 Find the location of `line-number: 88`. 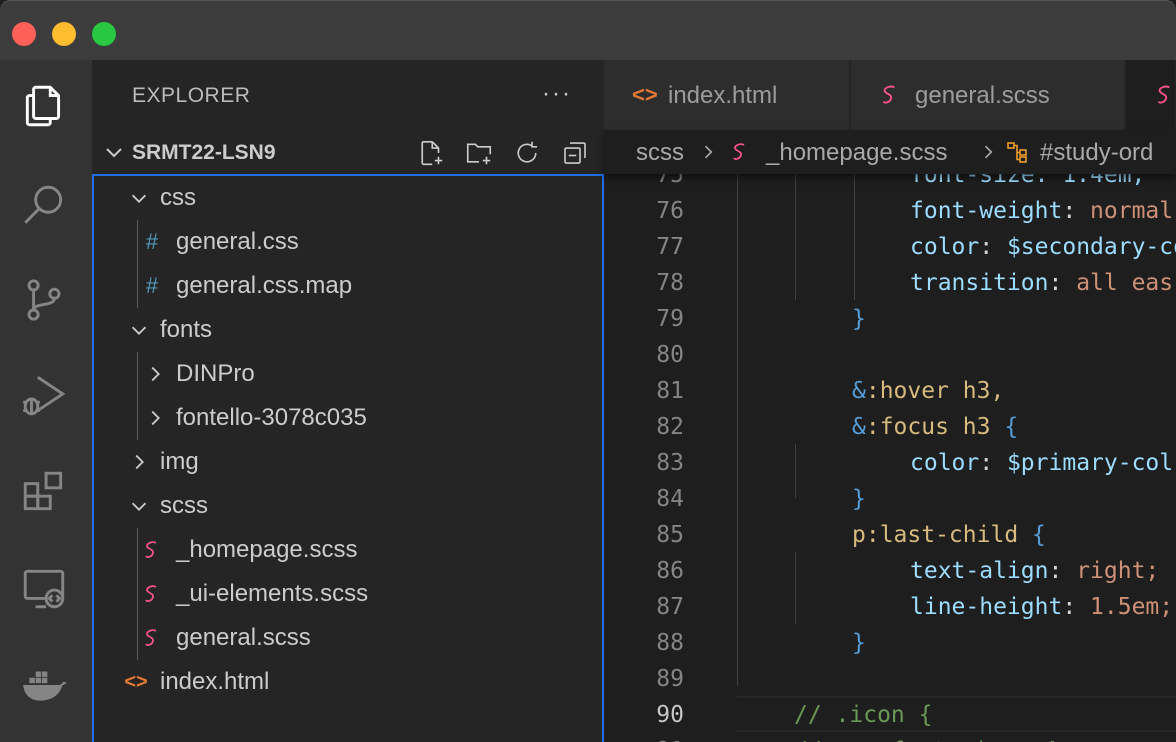

line-number: 88 is located at coordinates (670, 643).